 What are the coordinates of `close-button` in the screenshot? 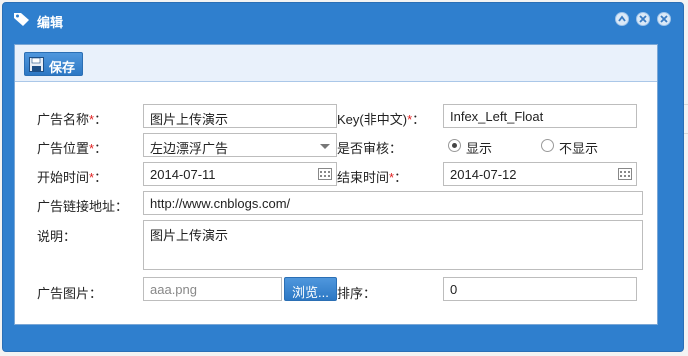 It's located at (664, 19).